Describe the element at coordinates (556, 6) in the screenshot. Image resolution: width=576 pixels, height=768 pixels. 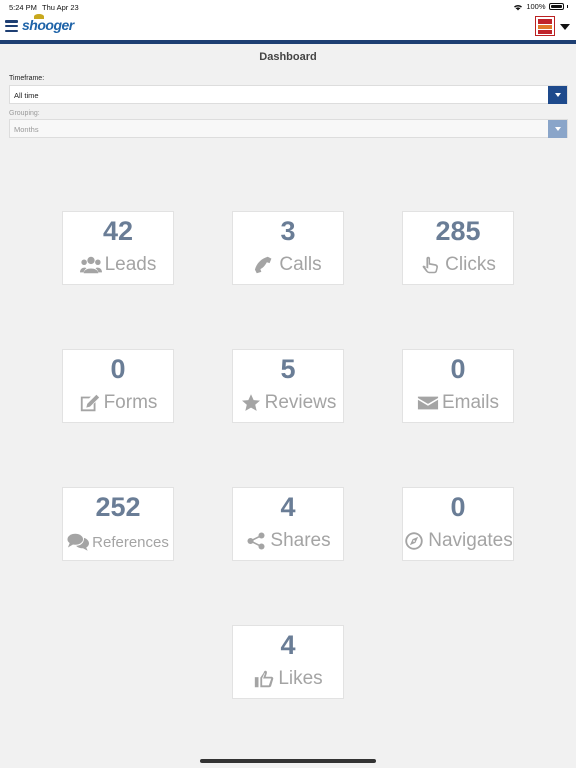
I see `battery-icon` at that location.